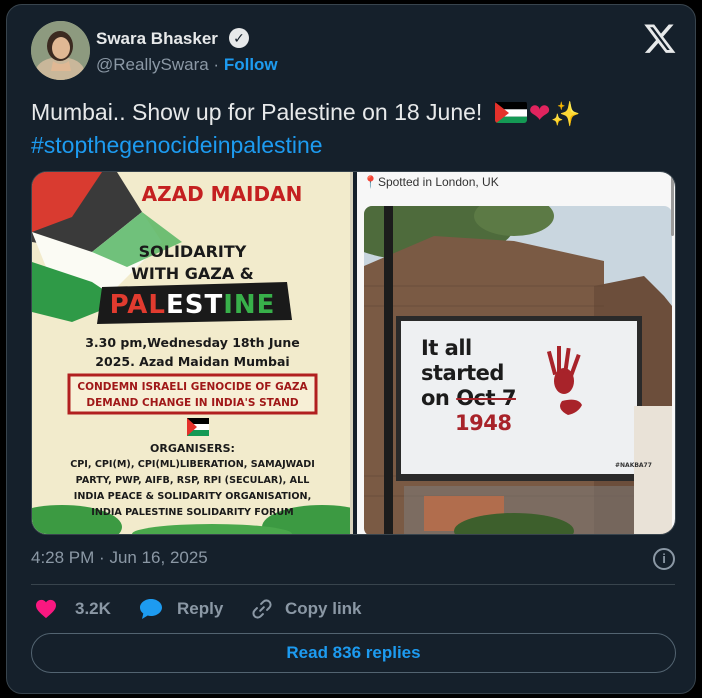 This screenshot has height=698, width=702. Describe the element at coordinates (137, 305) in the screenshot. I see `poster-palestine-a: PAL` at that location.